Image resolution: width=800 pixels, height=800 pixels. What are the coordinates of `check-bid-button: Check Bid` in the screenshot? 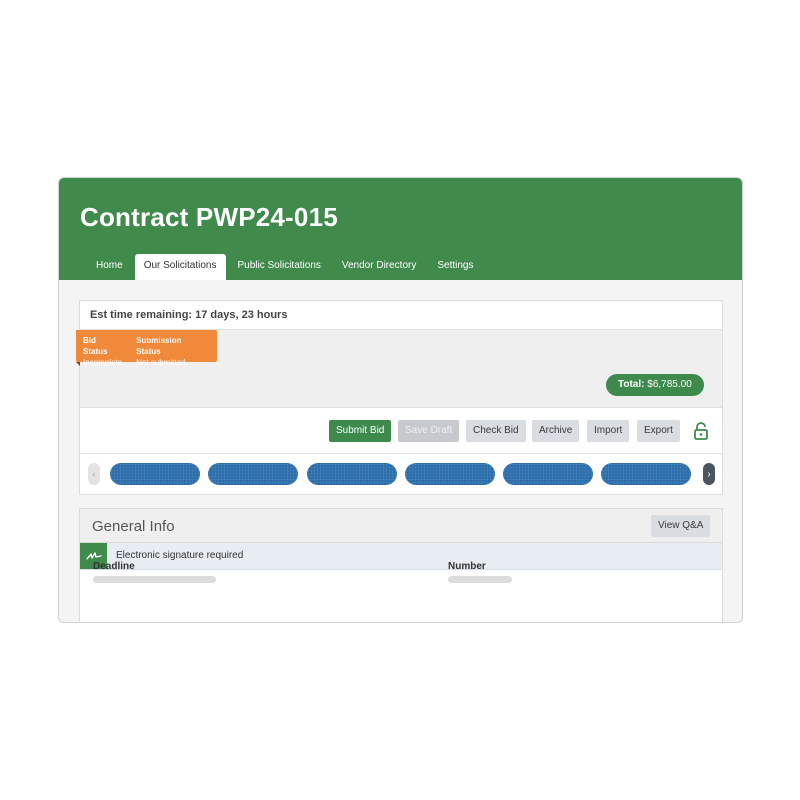 It's located at (496, 431).